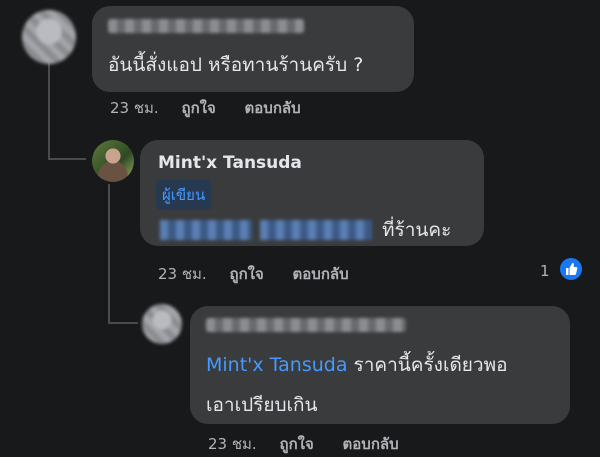 The width and height of the screenshot is (600, 457). I want to click on comment-text: ราคานี้ครั้งเดียวพอ, so click(430, 365).